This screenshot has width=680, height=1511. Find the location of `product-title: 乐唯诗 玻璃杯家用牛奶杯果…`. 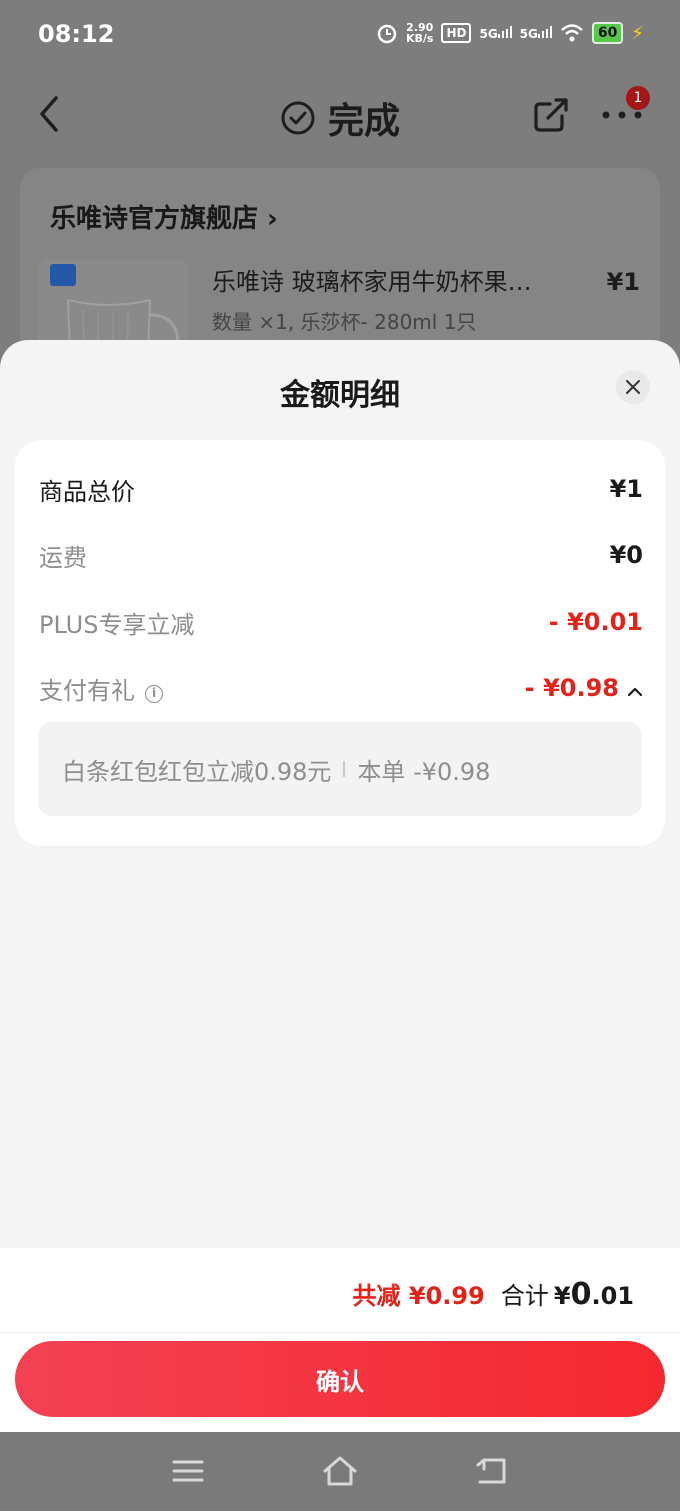

product-title: 乐唯诗 玻璃杯家用牛奶杯果… is located at coordinates (392, 279).